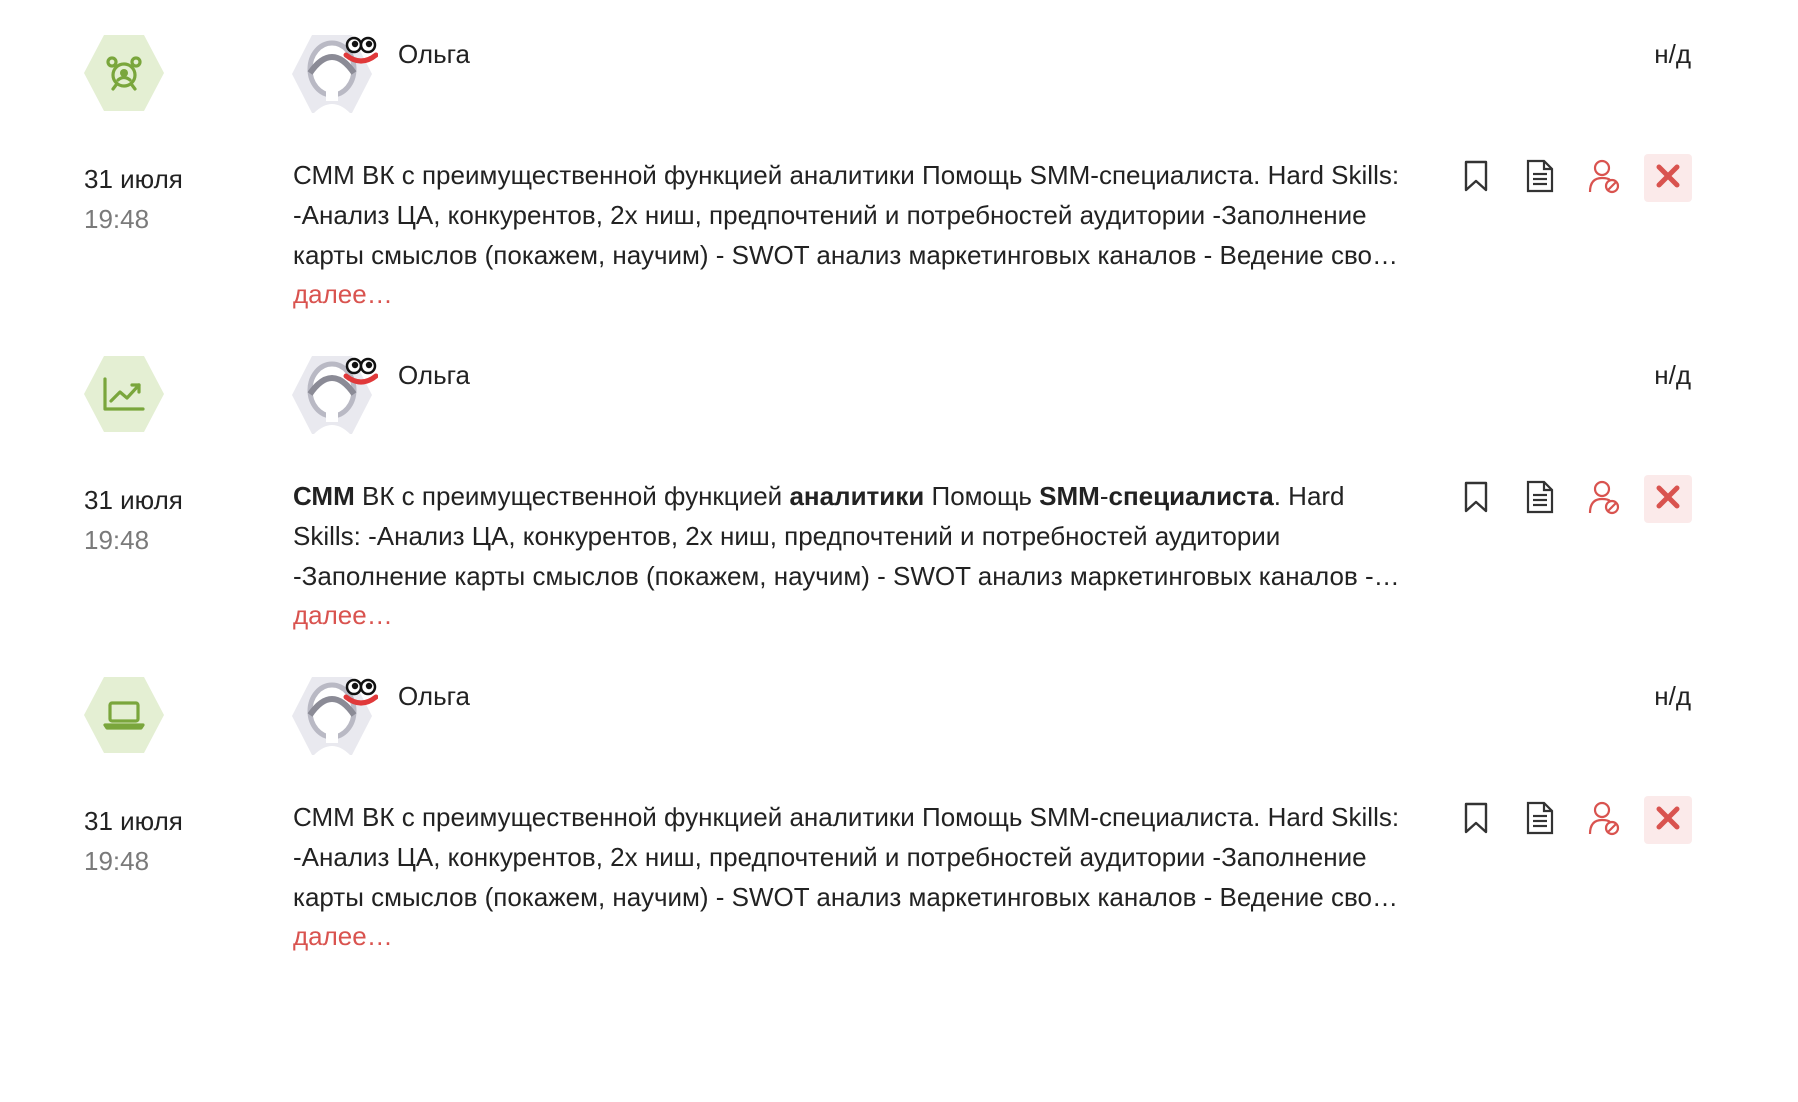 This screenshot has height=1102, width=1798. I want to click on laptop-icon, so click(124, 715).